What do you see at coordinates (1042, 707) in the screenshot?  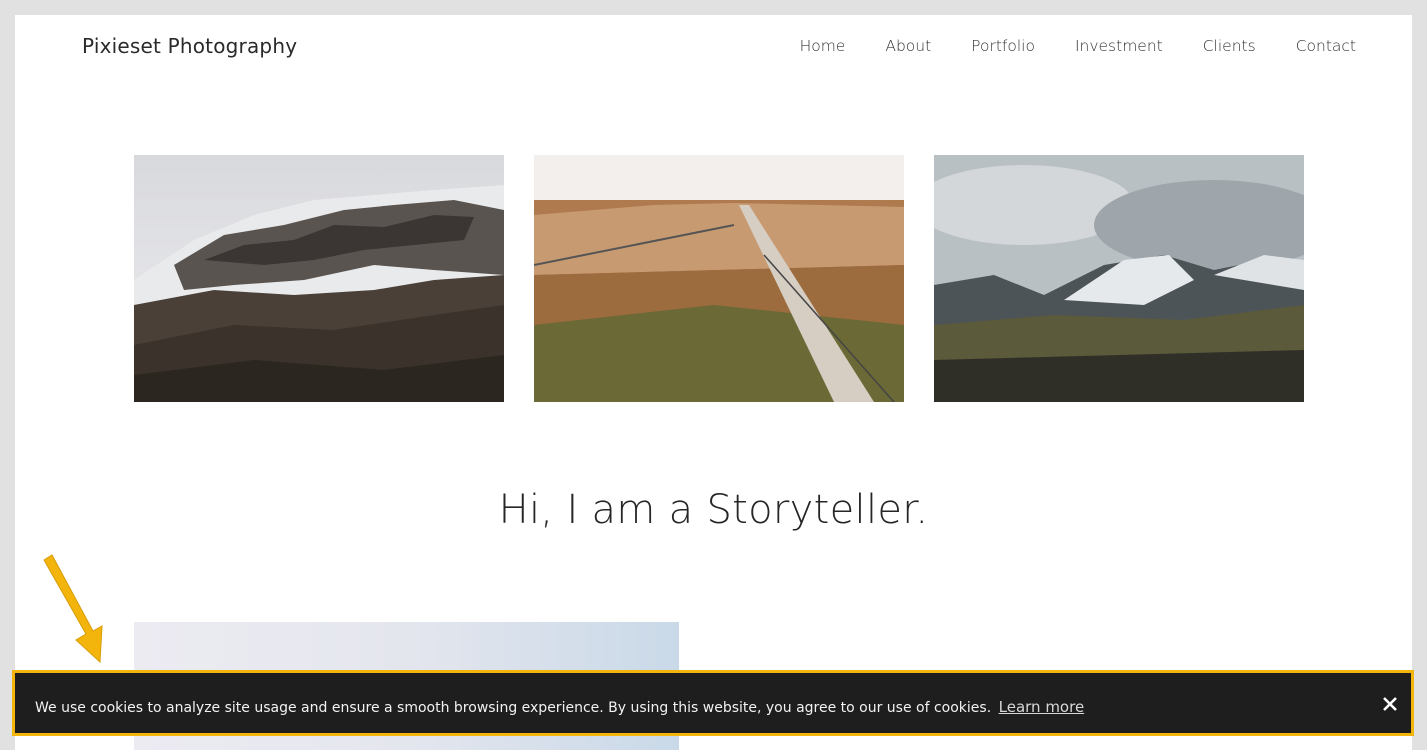 I see `learn-more-link: Learn more` at bounding box center [1042, 707].